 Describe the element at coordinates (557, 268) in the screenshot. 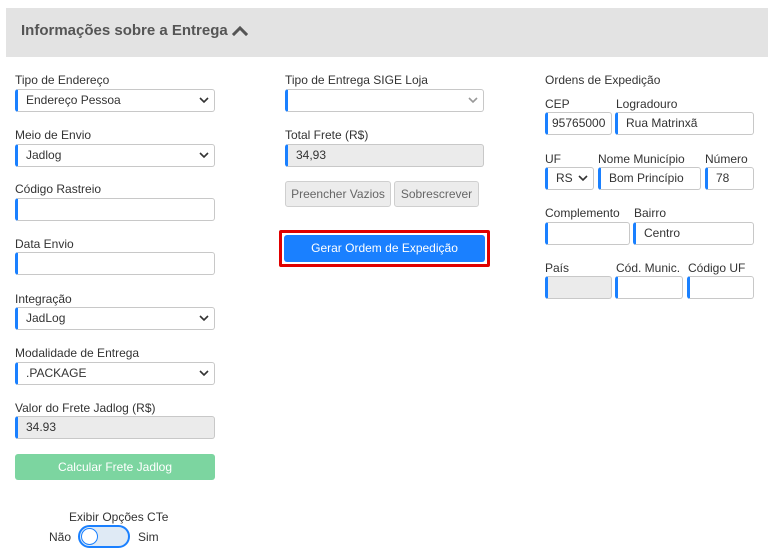

I see `pais-label: País` at that location.